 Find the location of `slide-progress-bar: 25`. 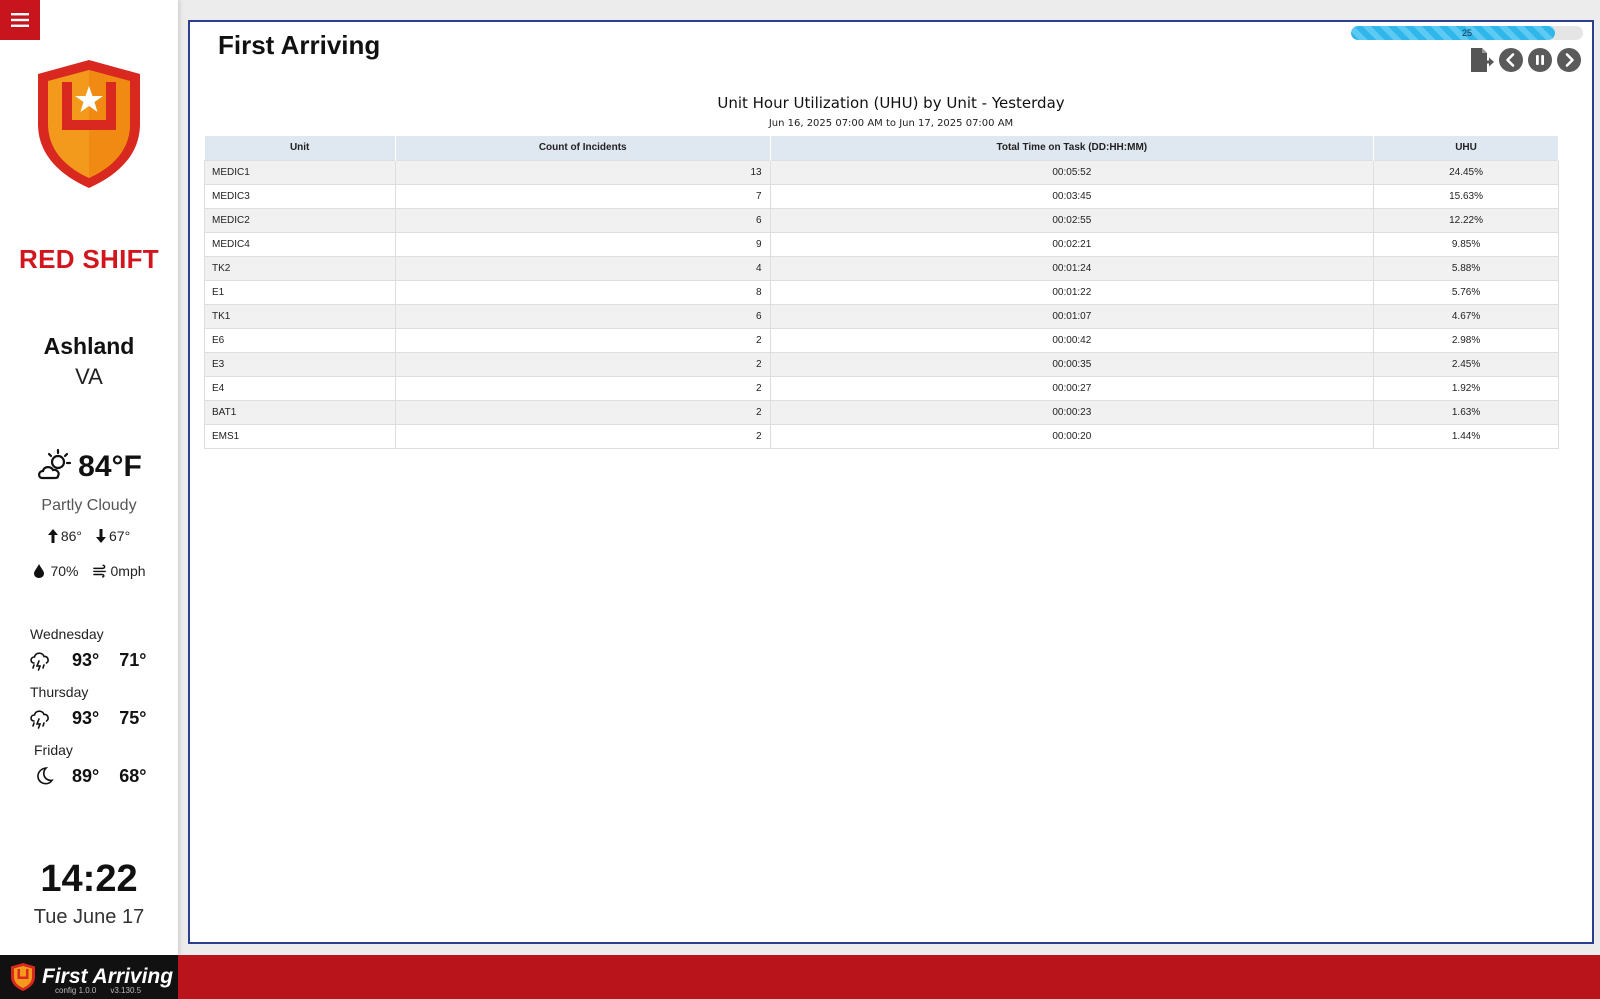

slide-progress-bar: 25 is located at coordinates (1467, 33).